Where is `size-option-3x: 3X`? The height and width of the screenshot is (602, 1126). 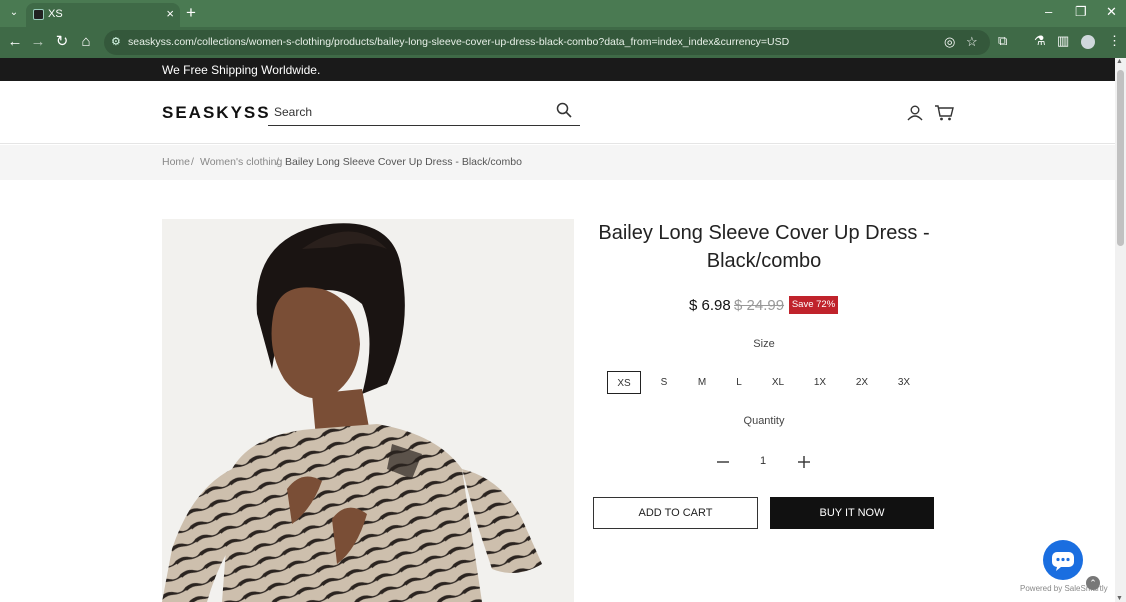
size-option-3x: 3X is located at coordinates (904, 382).